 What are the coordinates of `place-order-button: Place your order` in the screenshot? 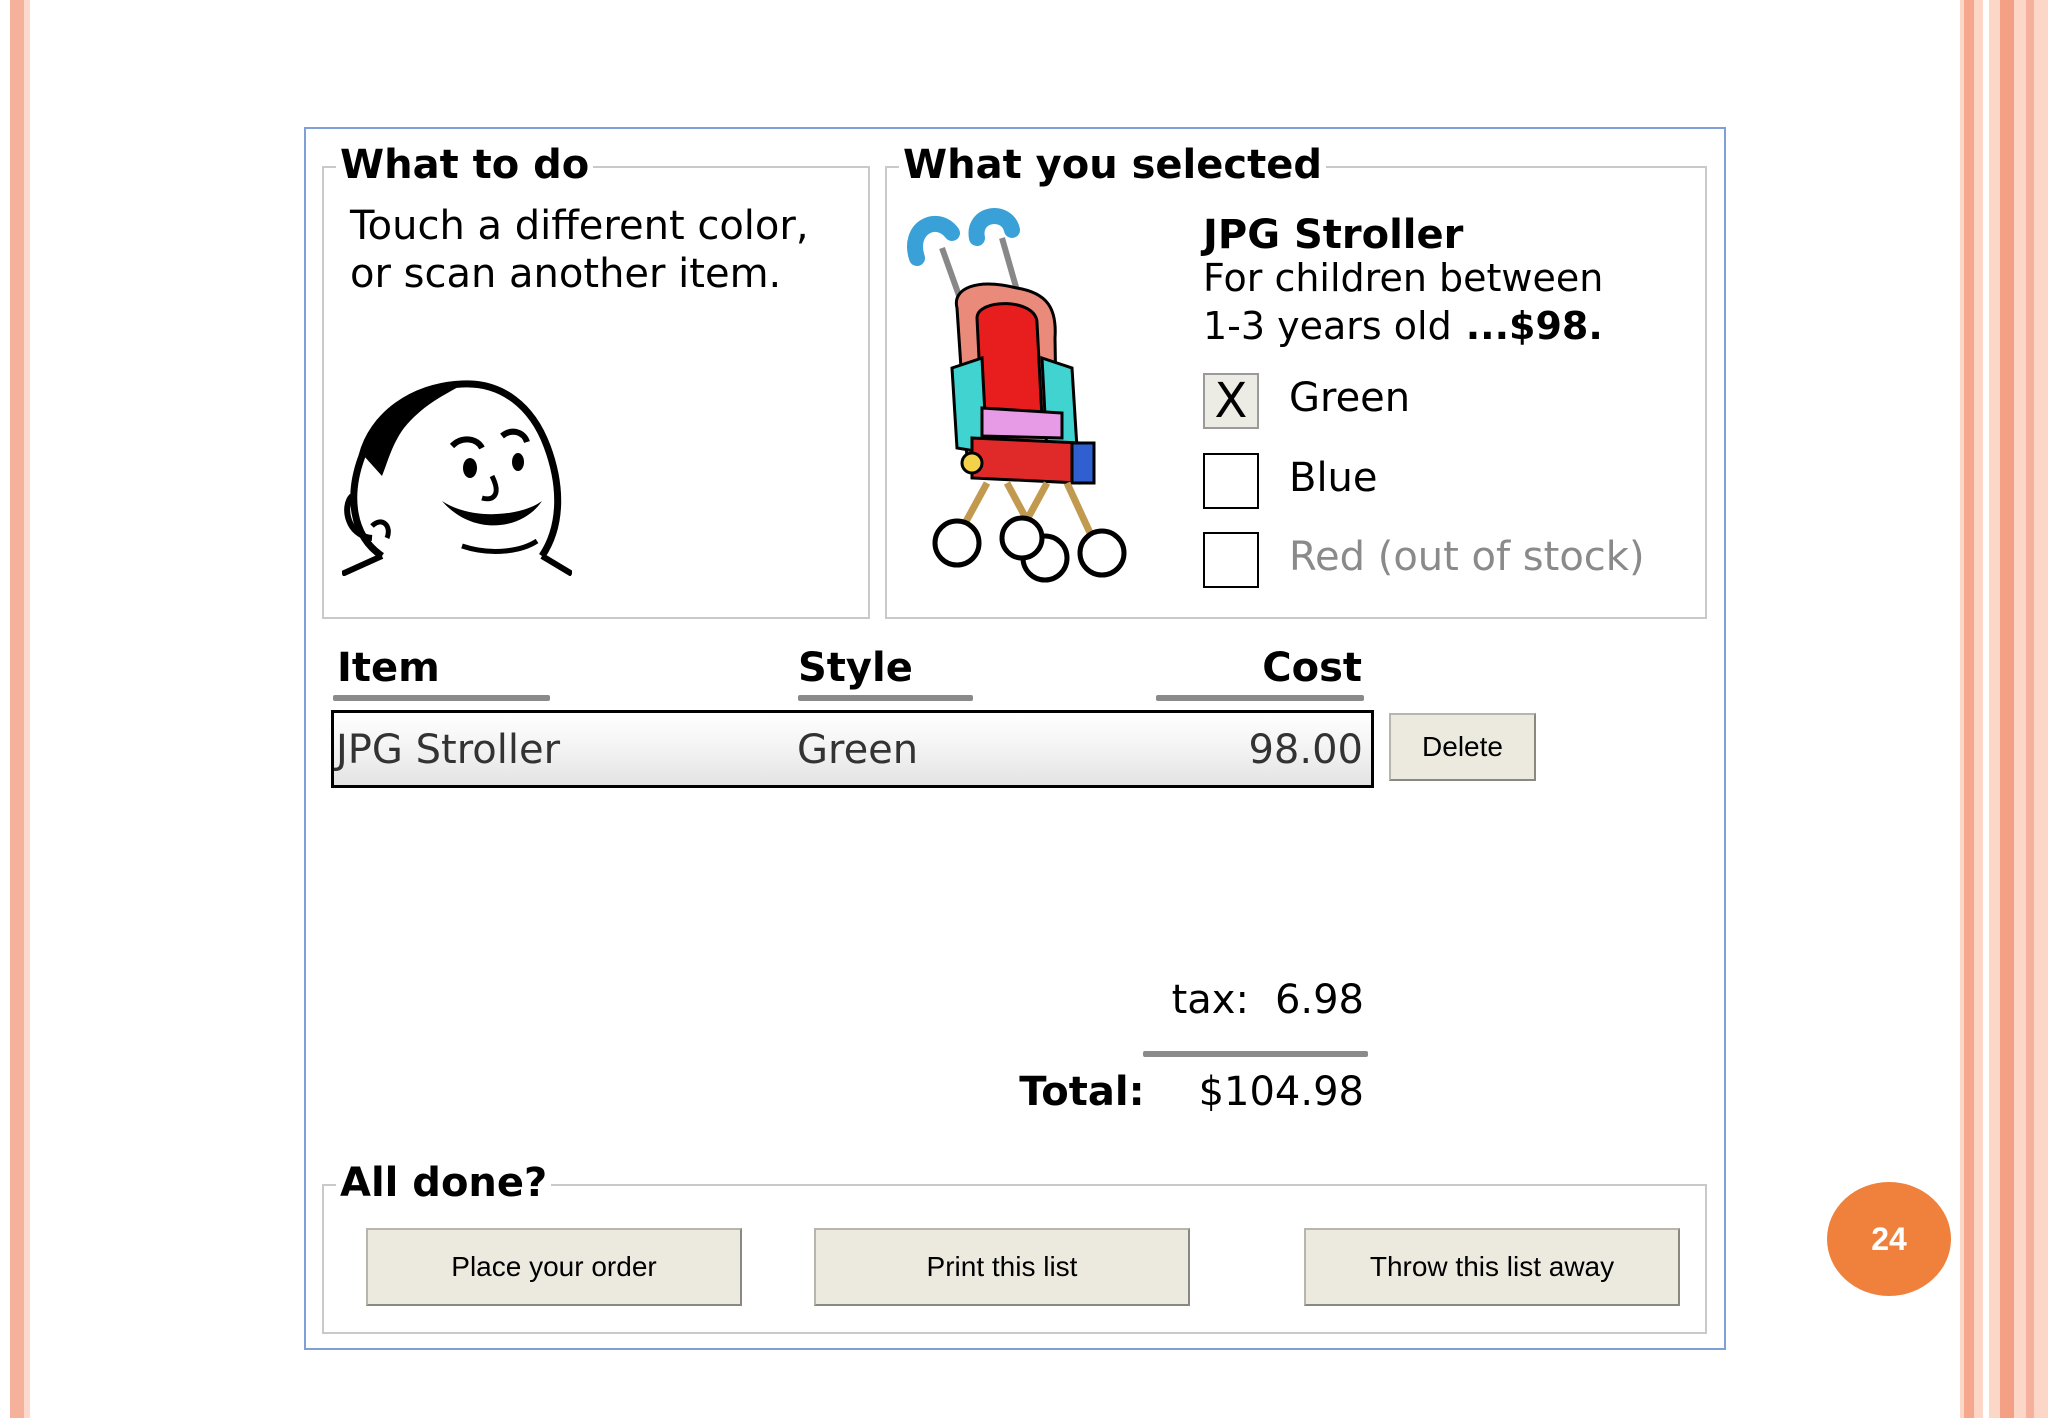 It's located at (554, 1267).